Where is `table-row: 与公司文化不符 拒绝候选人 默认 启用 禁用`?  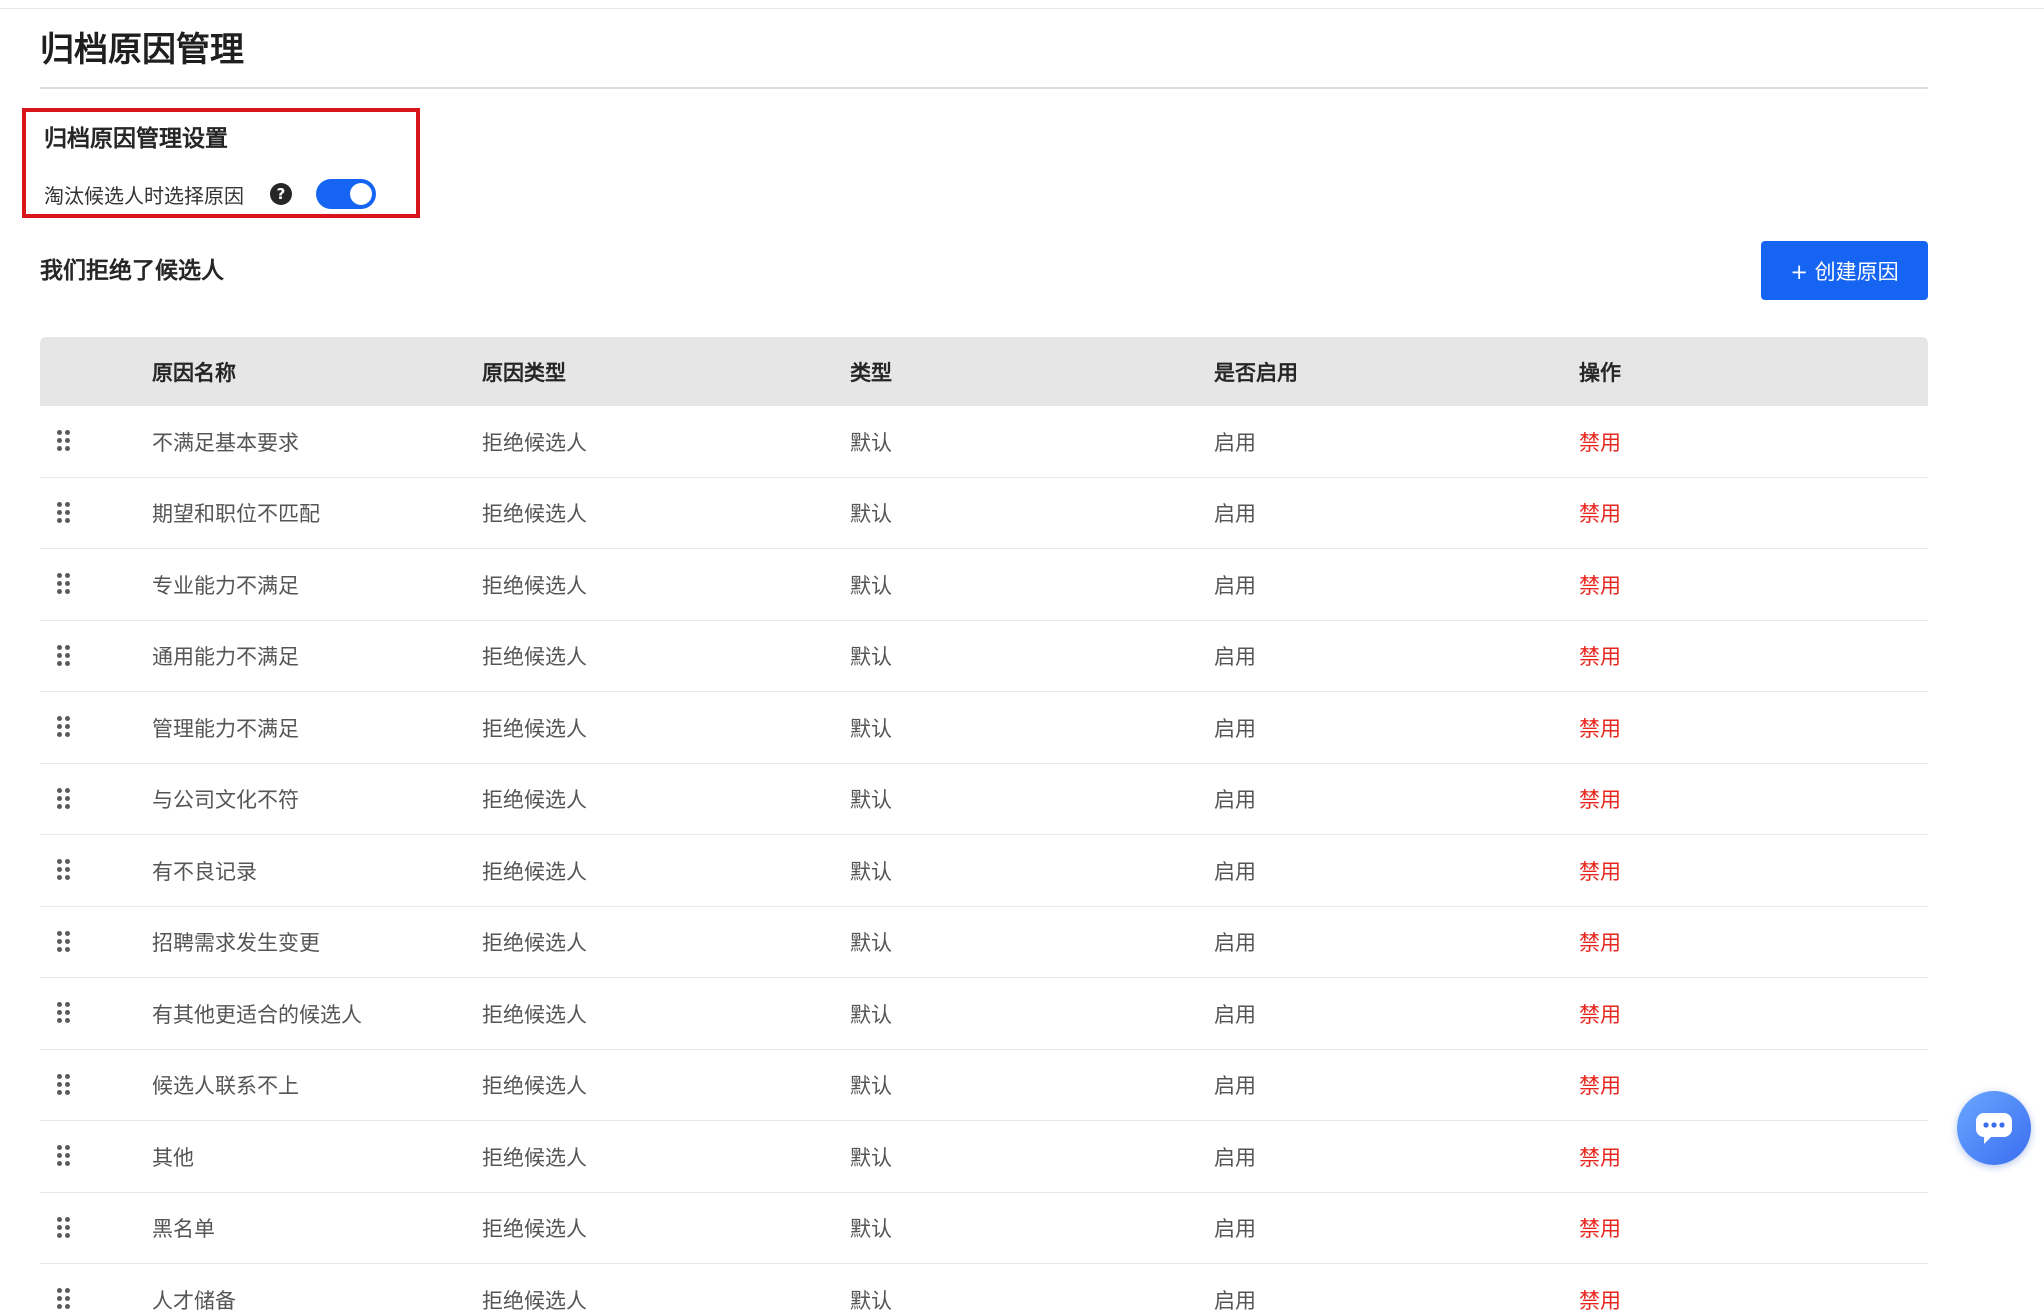 table-row: 与公司文化不符 拒绝候选人 默认 启用 禁用 is located at coordinates (984, 799).